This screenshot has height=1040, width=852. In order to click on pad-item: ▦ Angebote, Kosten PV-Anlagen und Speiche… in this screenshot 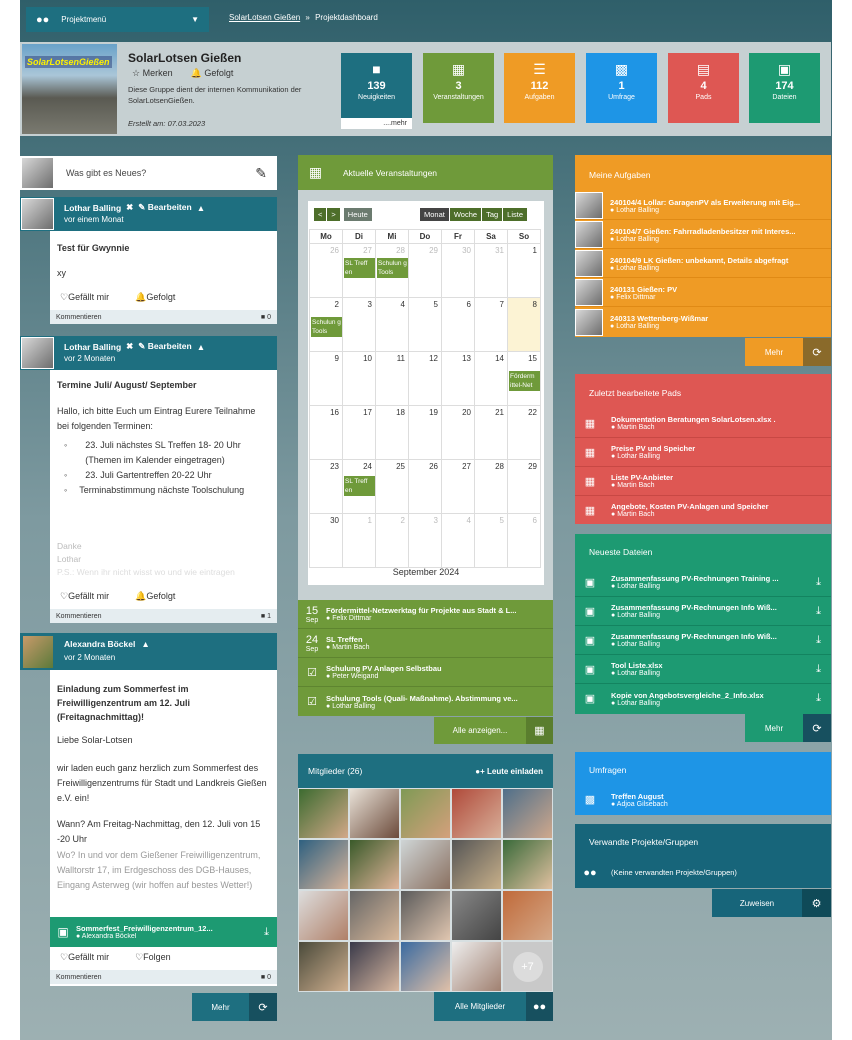, I will do `click(703, 510)`.